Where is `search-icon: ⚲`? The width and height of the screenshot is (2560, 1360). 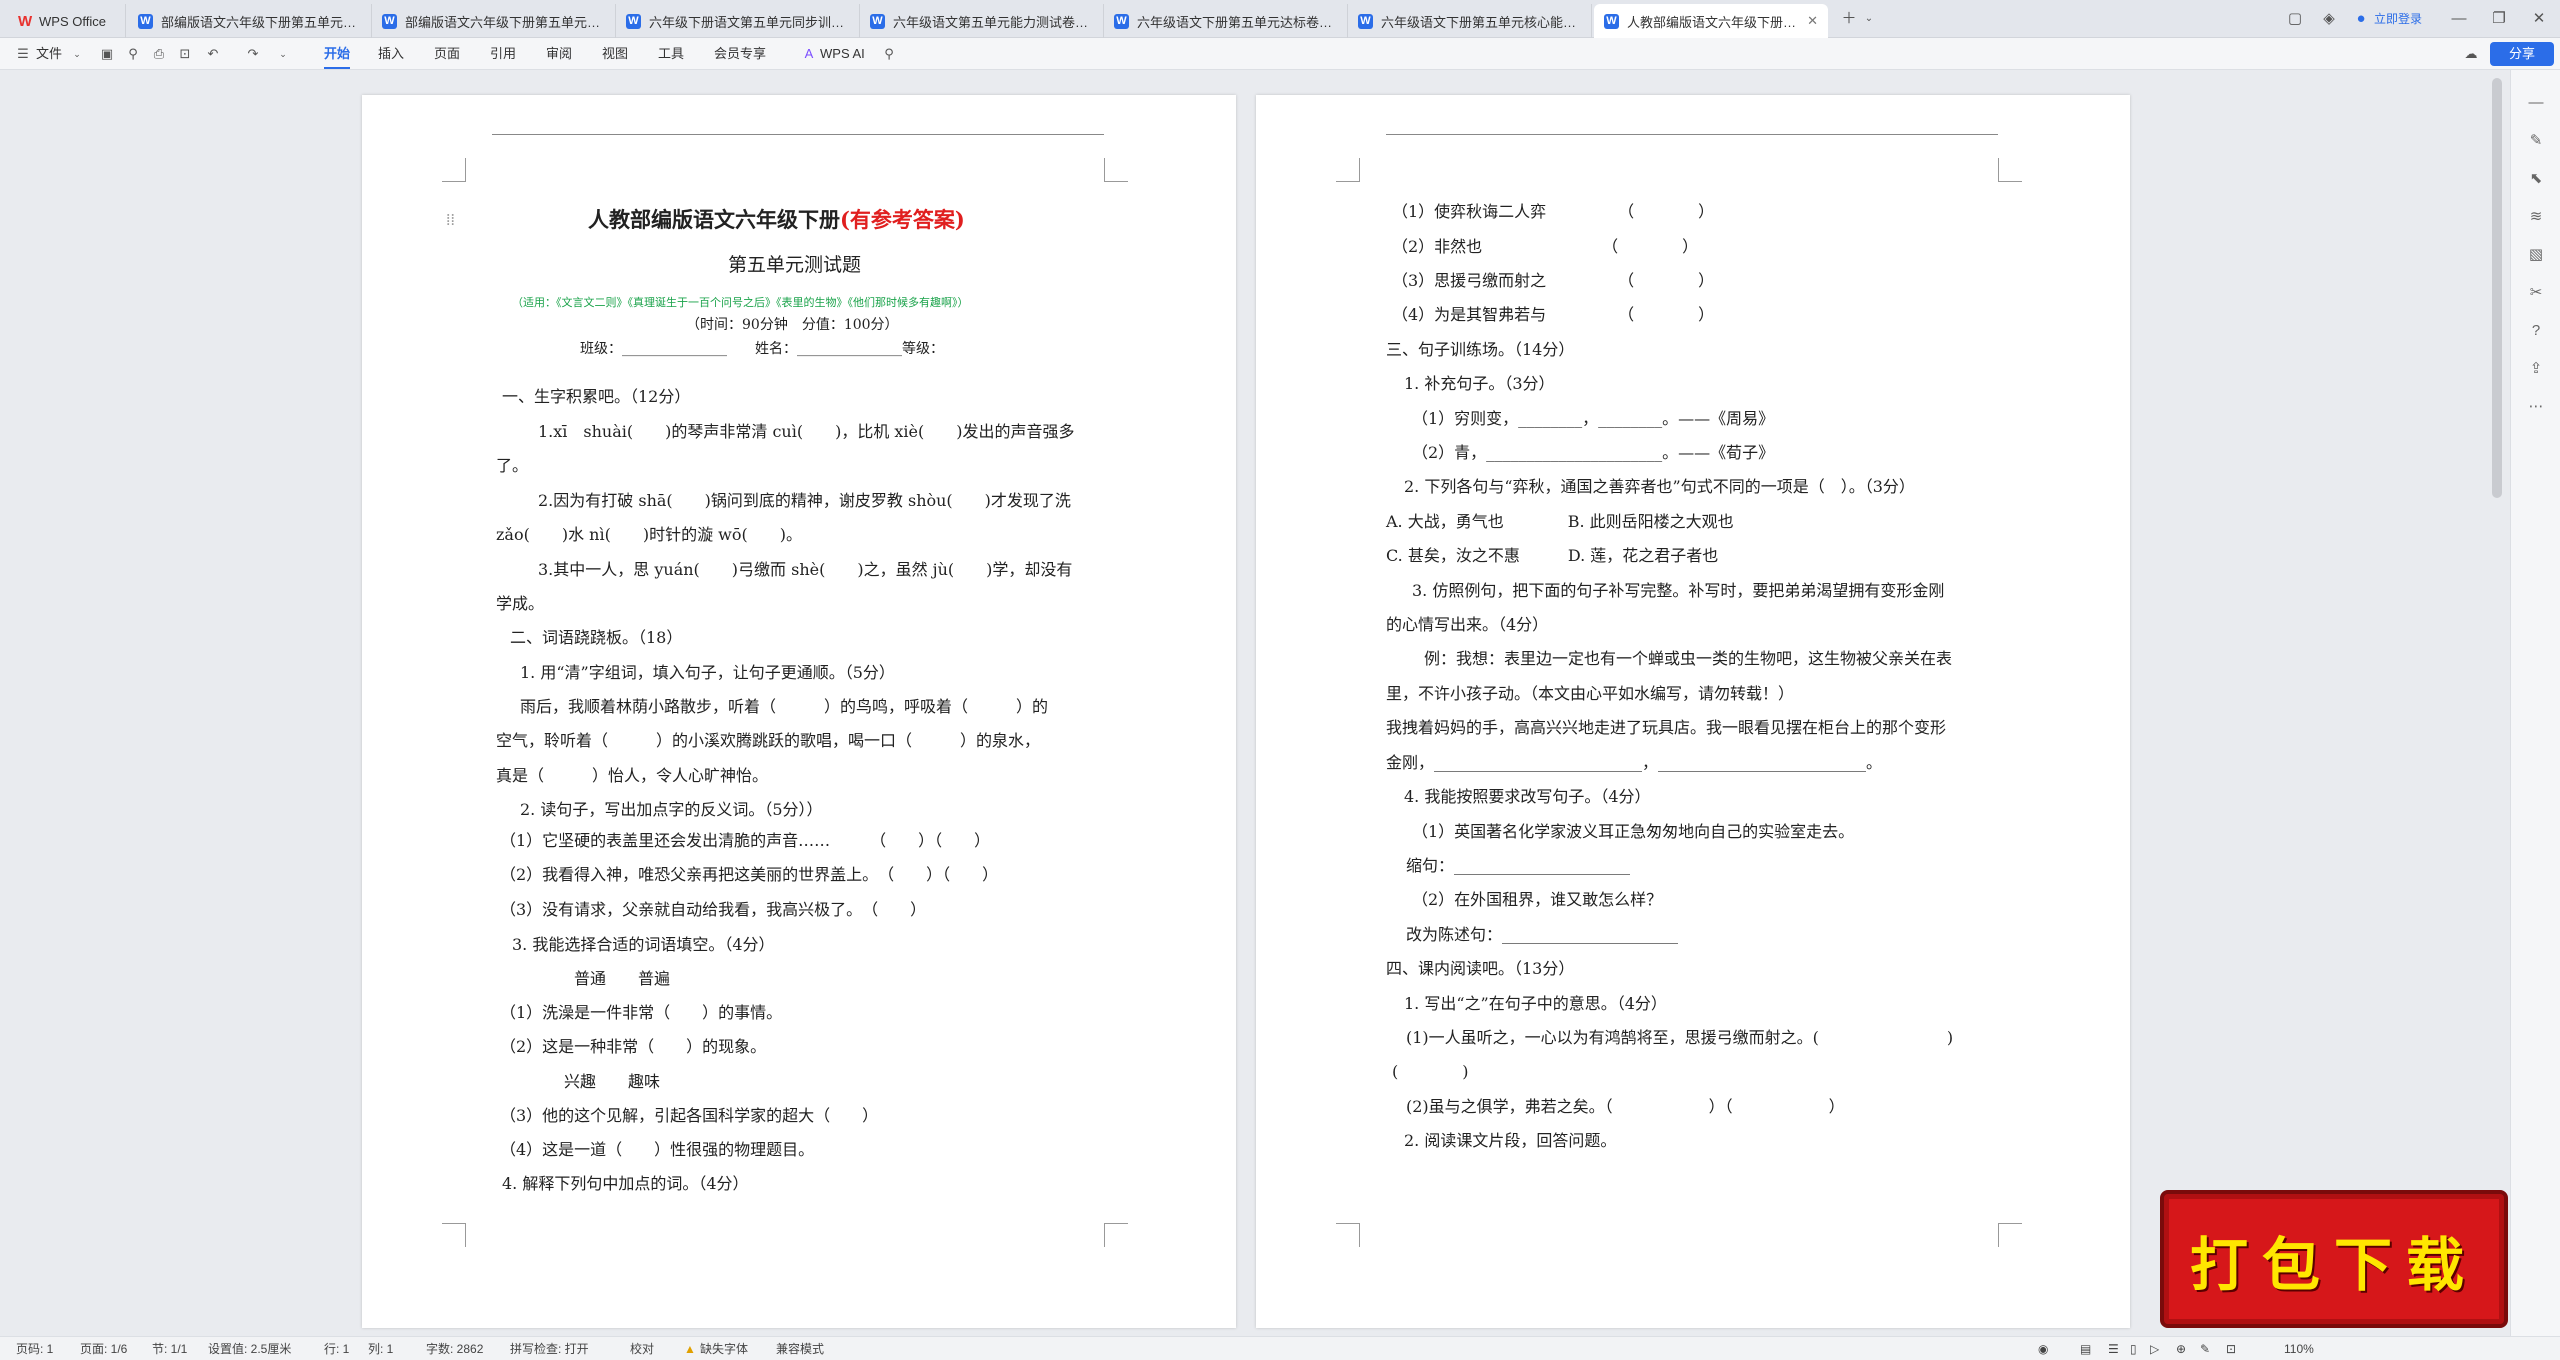 search-icon: ⚲ is located at coordinates (889, 54).